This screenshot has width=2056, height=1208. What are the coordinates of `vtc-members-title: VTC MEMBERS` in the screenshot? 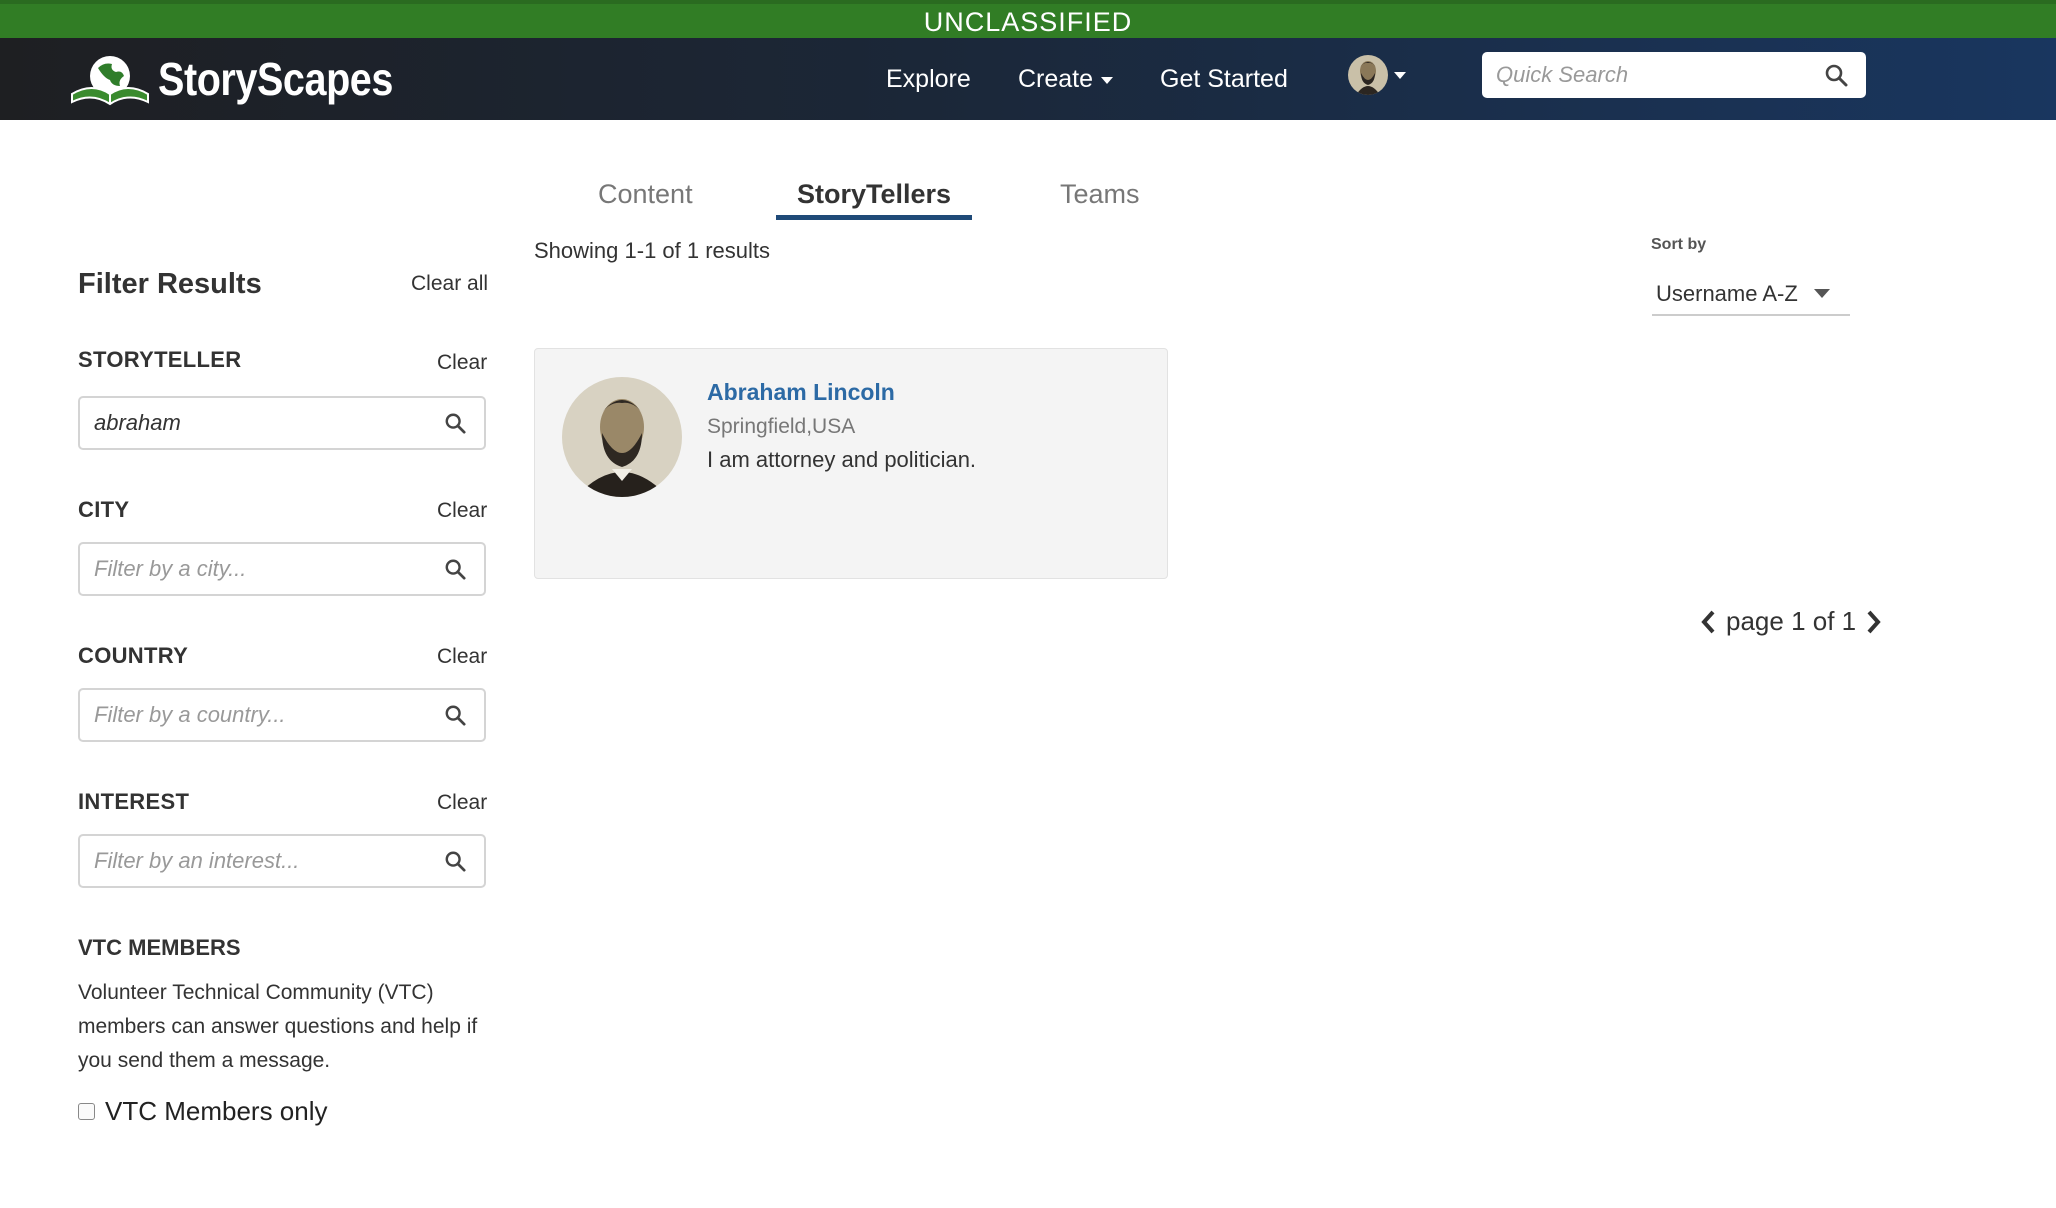 It's located at (159, 947).